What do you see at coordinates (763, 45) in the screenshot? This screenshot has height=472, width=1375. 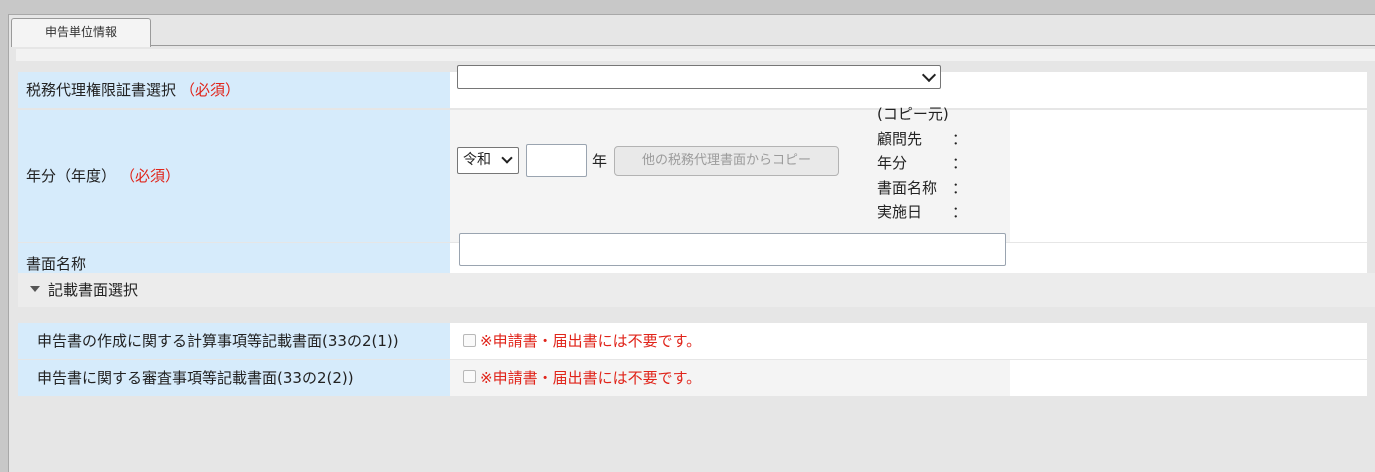 I see `tab-divider` at bounding box center [763, 45].